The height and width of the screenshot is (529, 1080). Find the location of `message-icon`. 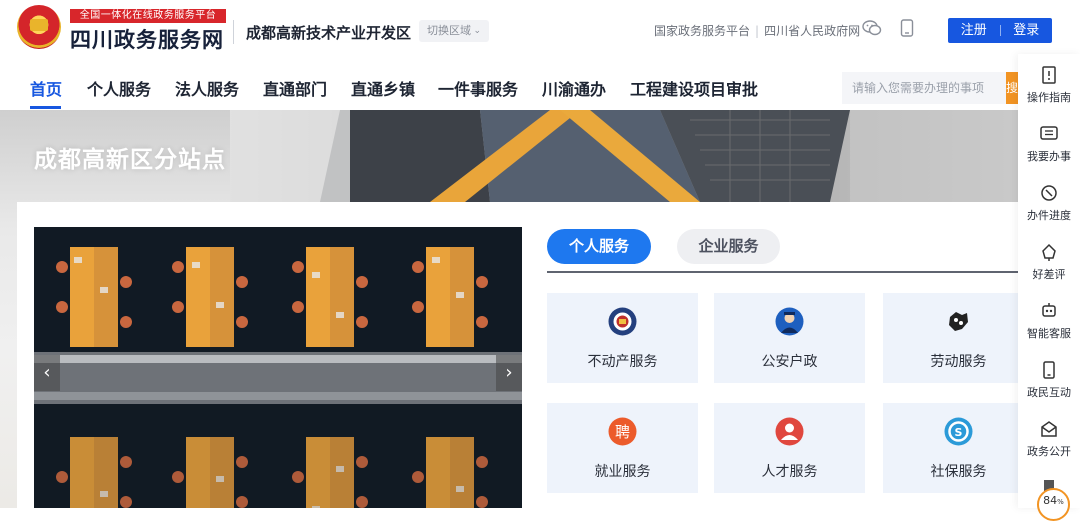

message-icon is located at coordinates (1049, 133).